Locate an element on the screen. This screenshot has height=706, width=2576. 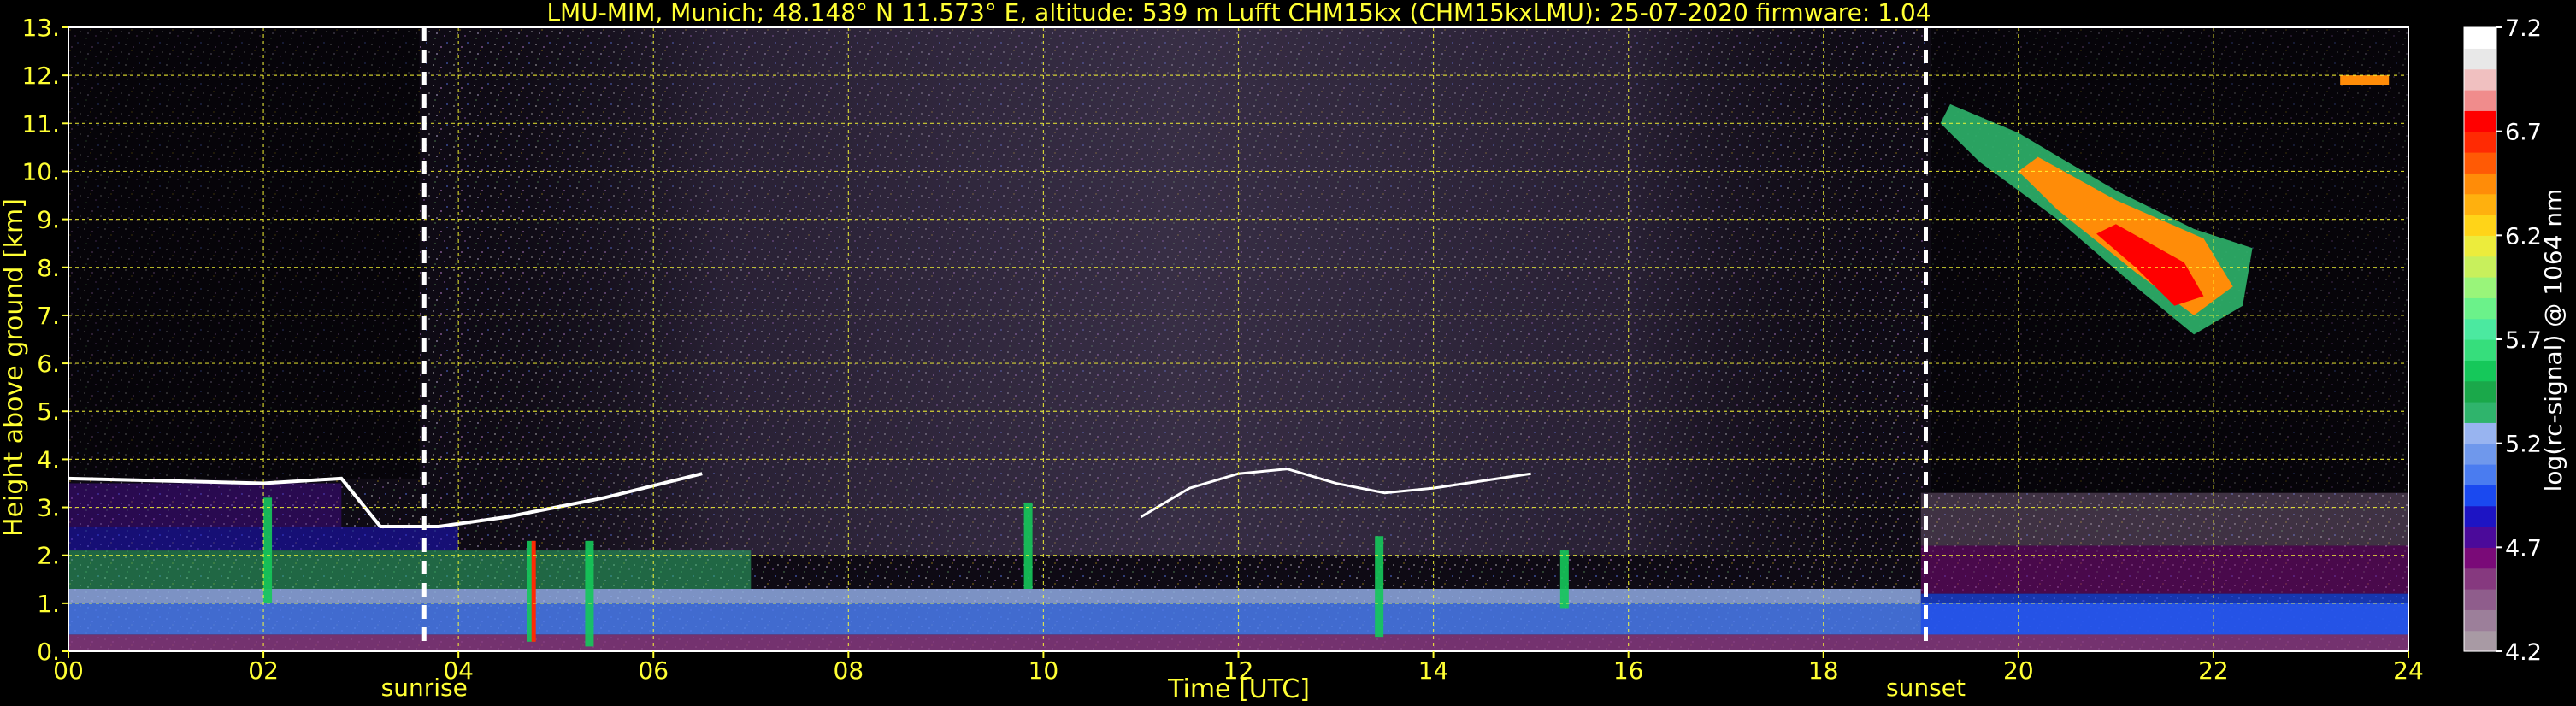
x-tick-label: 22 is located at coordinates (2213, 670).